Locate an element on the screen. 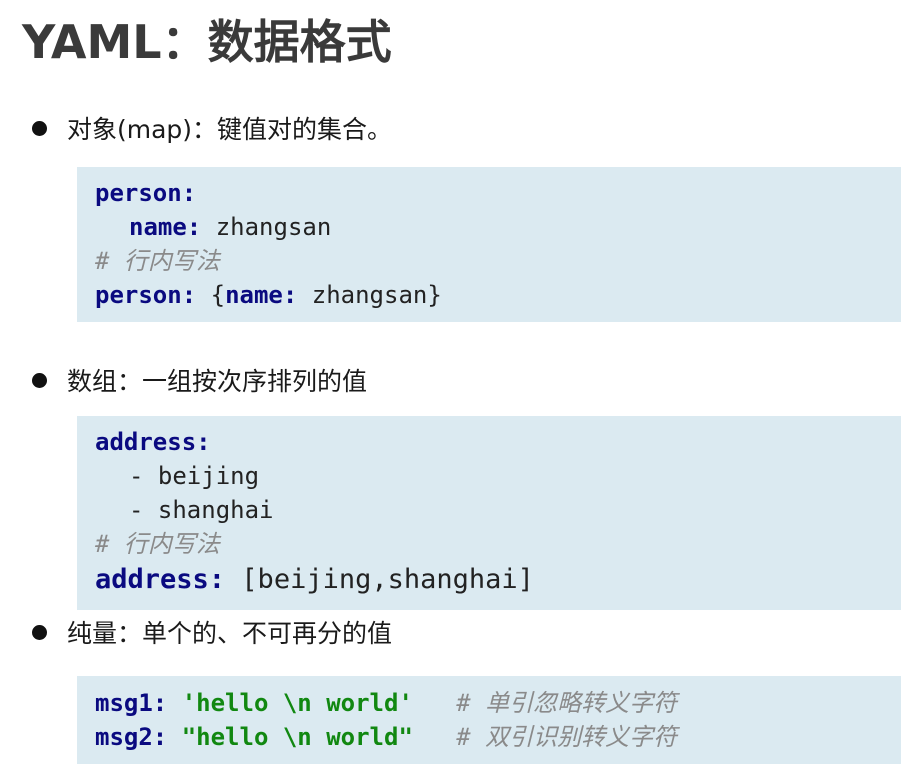  yaml-string: "hello \n world" is located at coordinates (297, 737).